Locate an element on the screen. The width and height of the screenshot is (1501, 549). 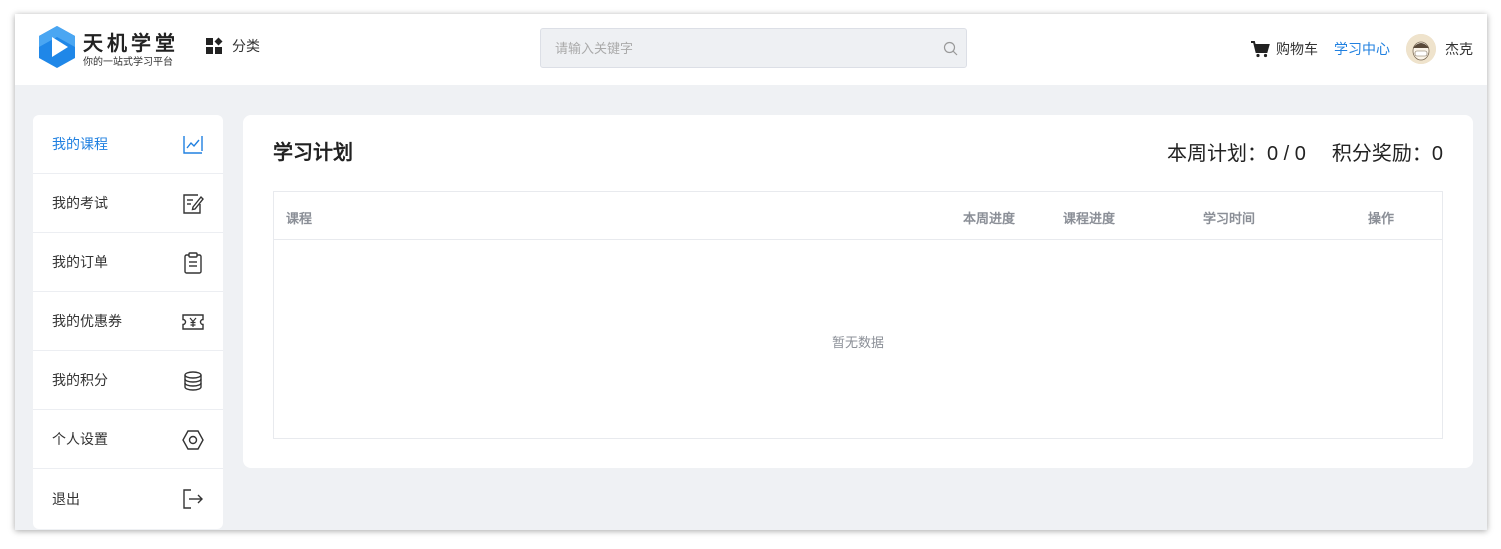
logo: 天机学堂 你的一站式学习平台 is located at coordinates (120, 48).